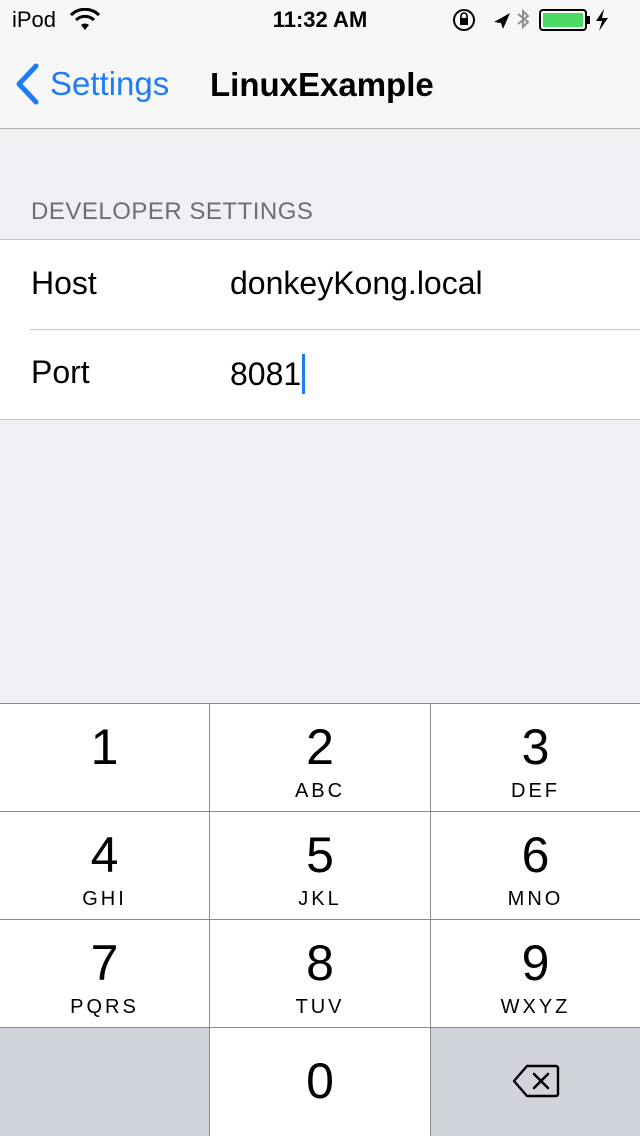 The height and width of the screenshot is (1136, 640). I want to click on key-6: 6 MNO, so click(535, 865).